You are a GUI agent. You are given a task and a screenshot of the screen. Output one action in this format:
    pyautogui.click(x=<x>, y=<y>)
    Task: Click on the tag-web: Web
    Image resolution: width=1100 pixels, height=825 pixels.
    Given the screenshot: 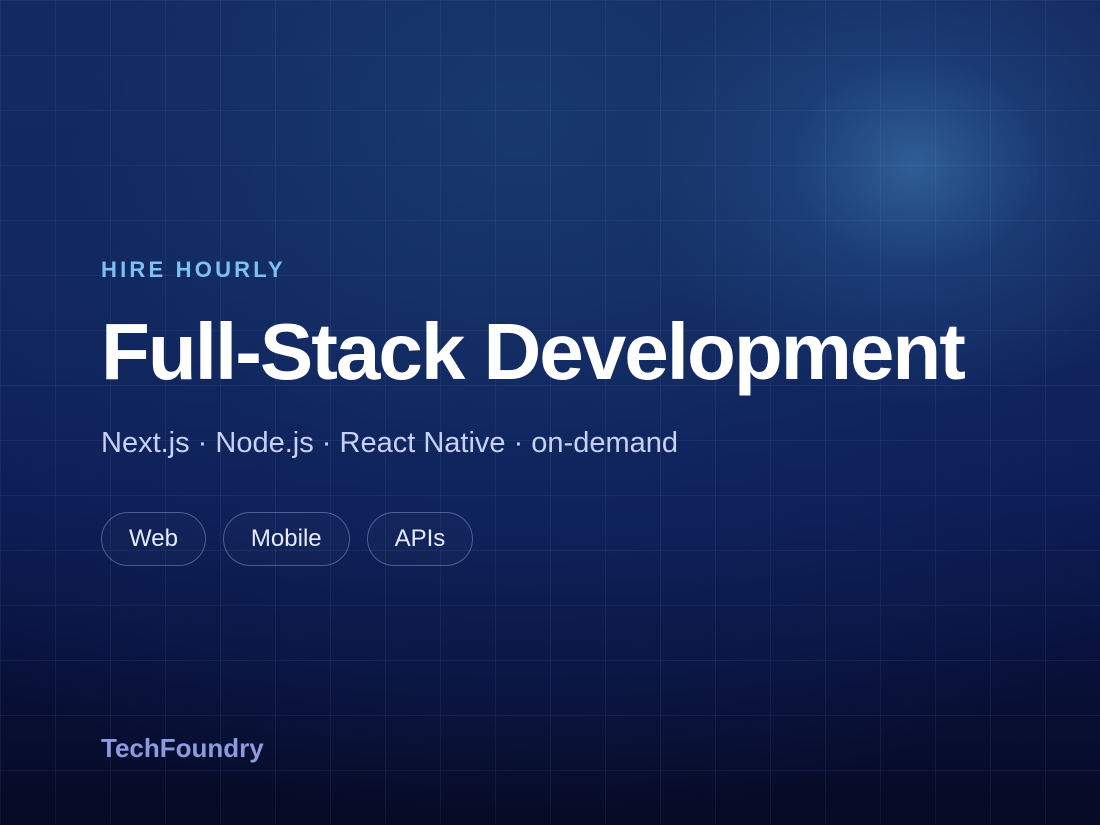 What is the action you would take?
    pyautogui.click(x=153, y=539)
    